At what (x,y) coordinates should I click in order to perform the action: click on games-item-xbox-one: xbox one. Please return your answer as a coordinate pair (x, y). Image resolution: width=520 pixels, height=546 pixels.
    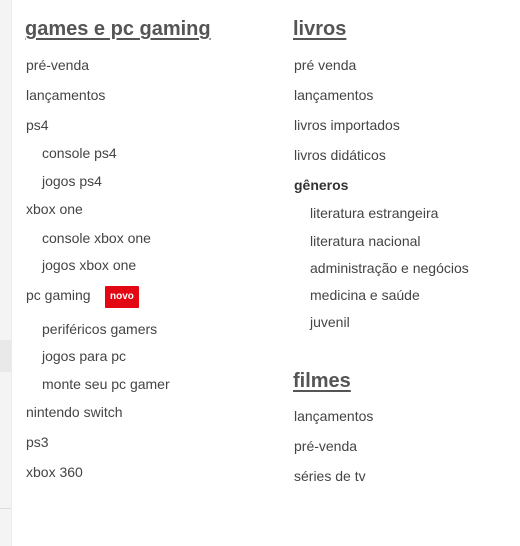
    Looking at the image, I should click on (54, 209).